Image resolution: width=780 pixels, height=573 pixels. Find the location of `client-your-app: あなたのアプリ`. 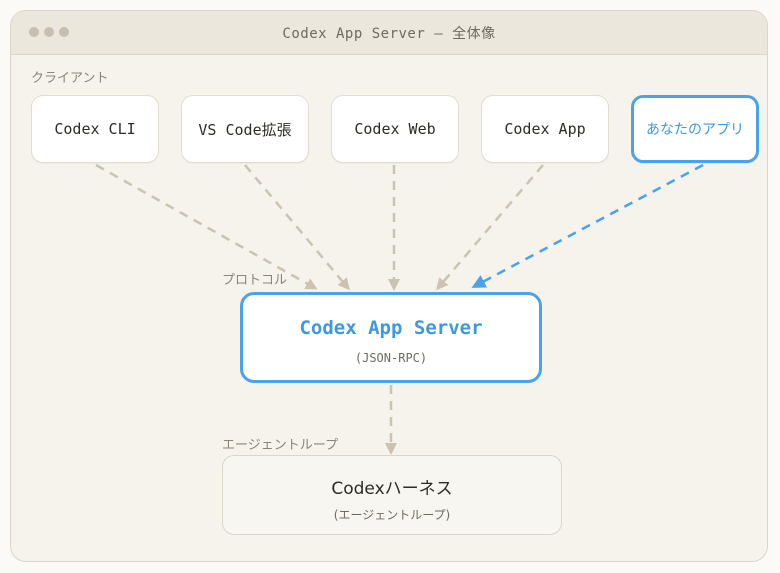

client-your-app: あなたのアプリ is located at coordinates (695, 129).